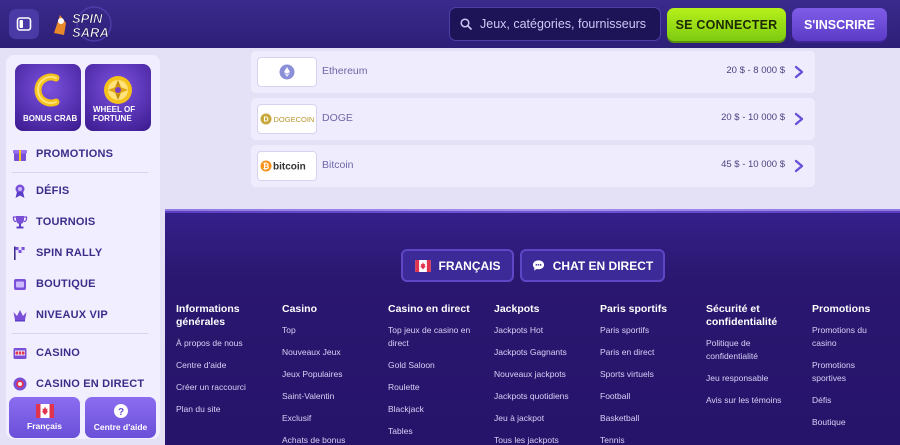 This screenshot has width=900, height=445. Describe the element at coordinates (294, 119) in the screenshot. I see `dogecoin-wordmark: DOGECOIN` at that location.